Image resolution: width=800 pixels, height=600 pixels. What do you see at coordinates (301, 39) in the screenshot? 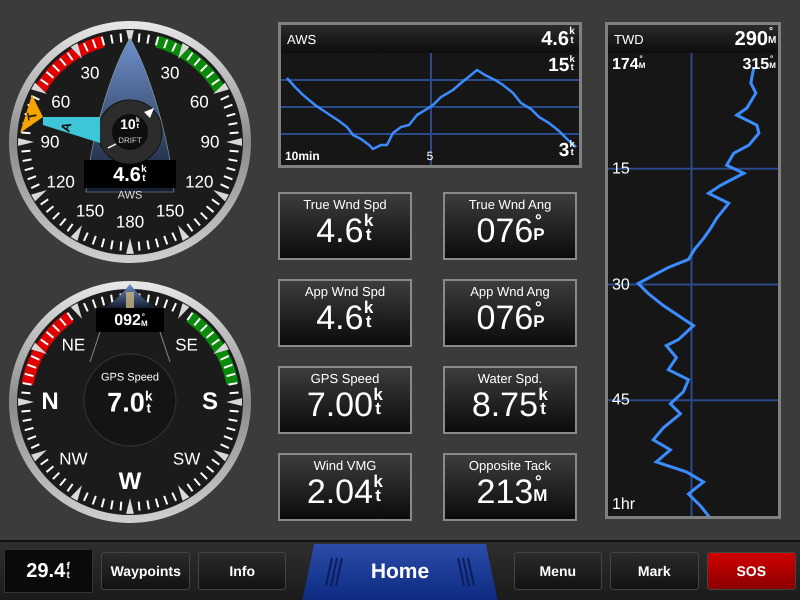
I see `chart-title: AWS` at bounding box center [301, 39].